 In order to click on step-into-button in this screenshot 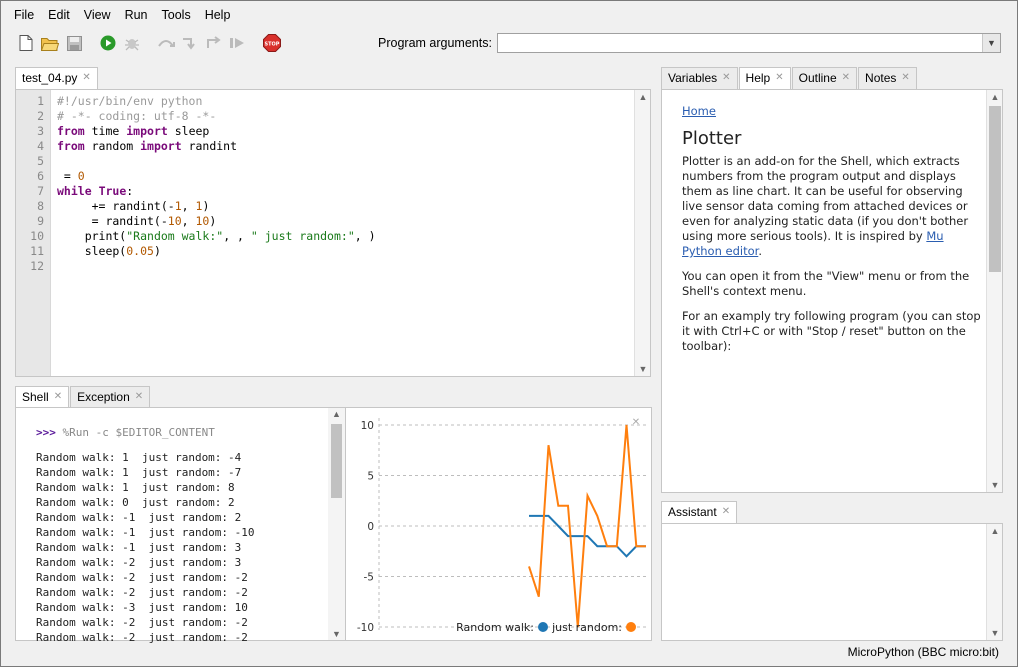, I will do `click(190, 43)`.